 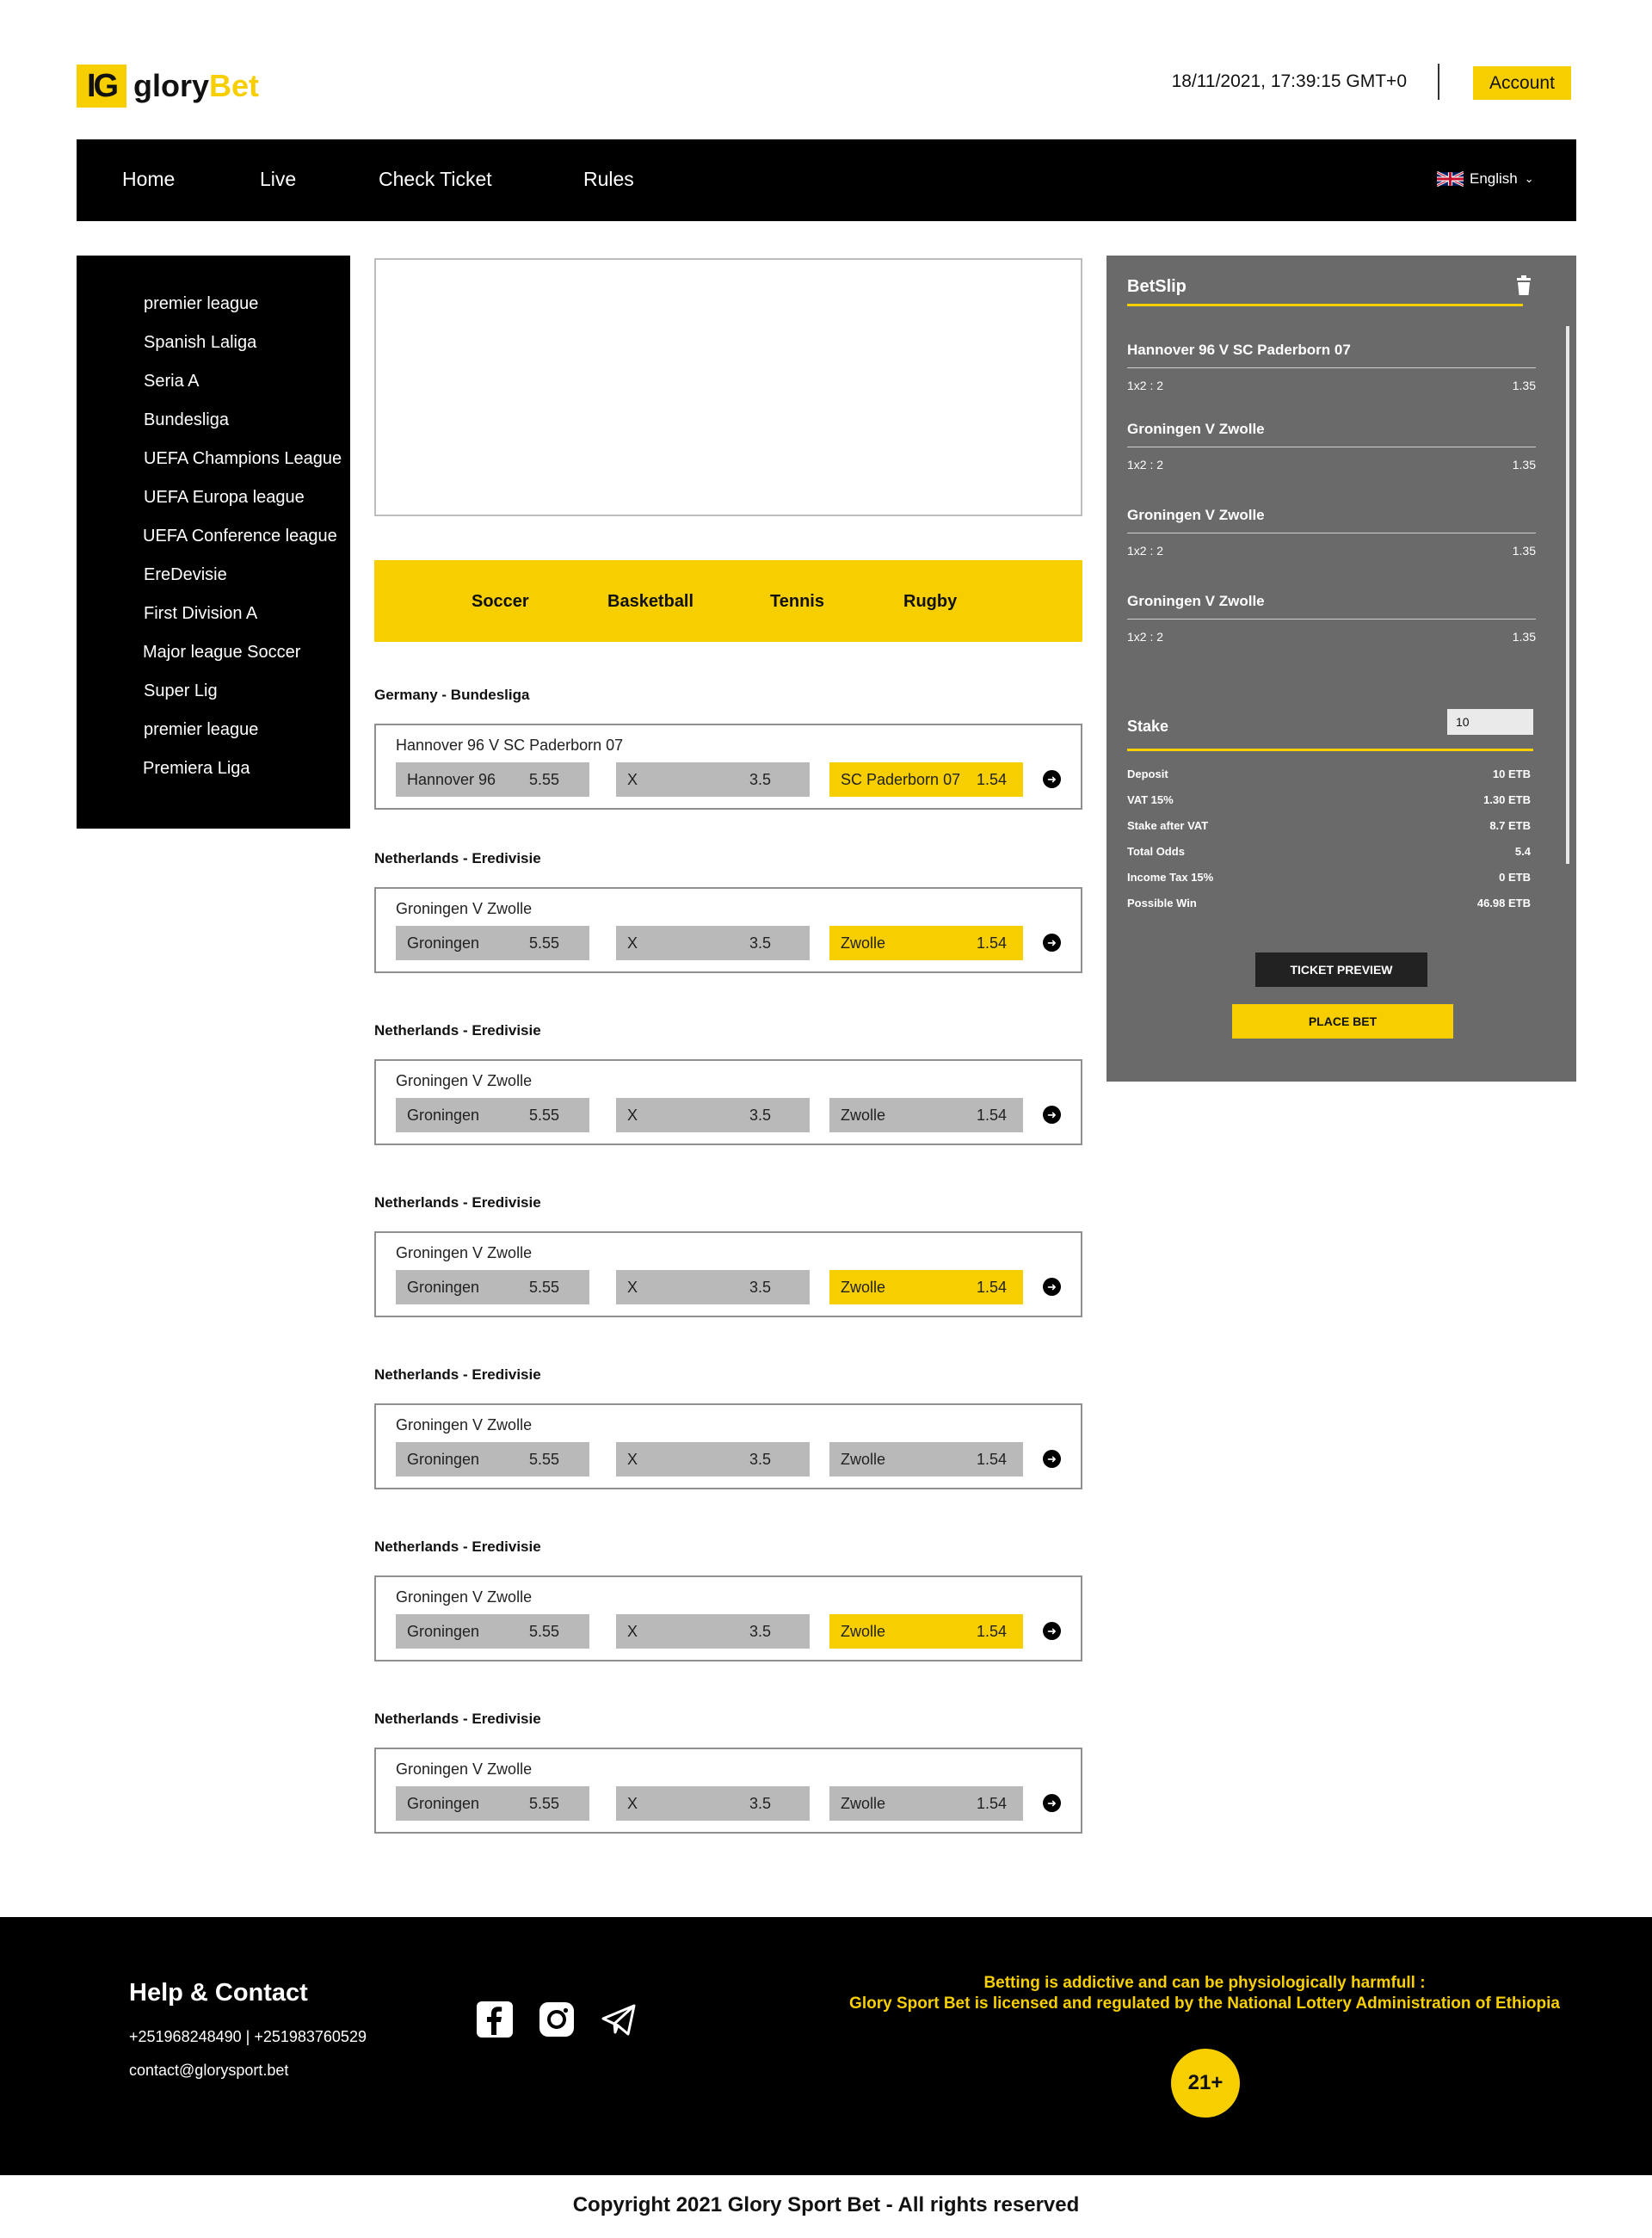 What do you see at coordinates (1507, 799) in the screenshot?
I see `summary-value: 1.30 ETB` at bounding box center [1507, 799].